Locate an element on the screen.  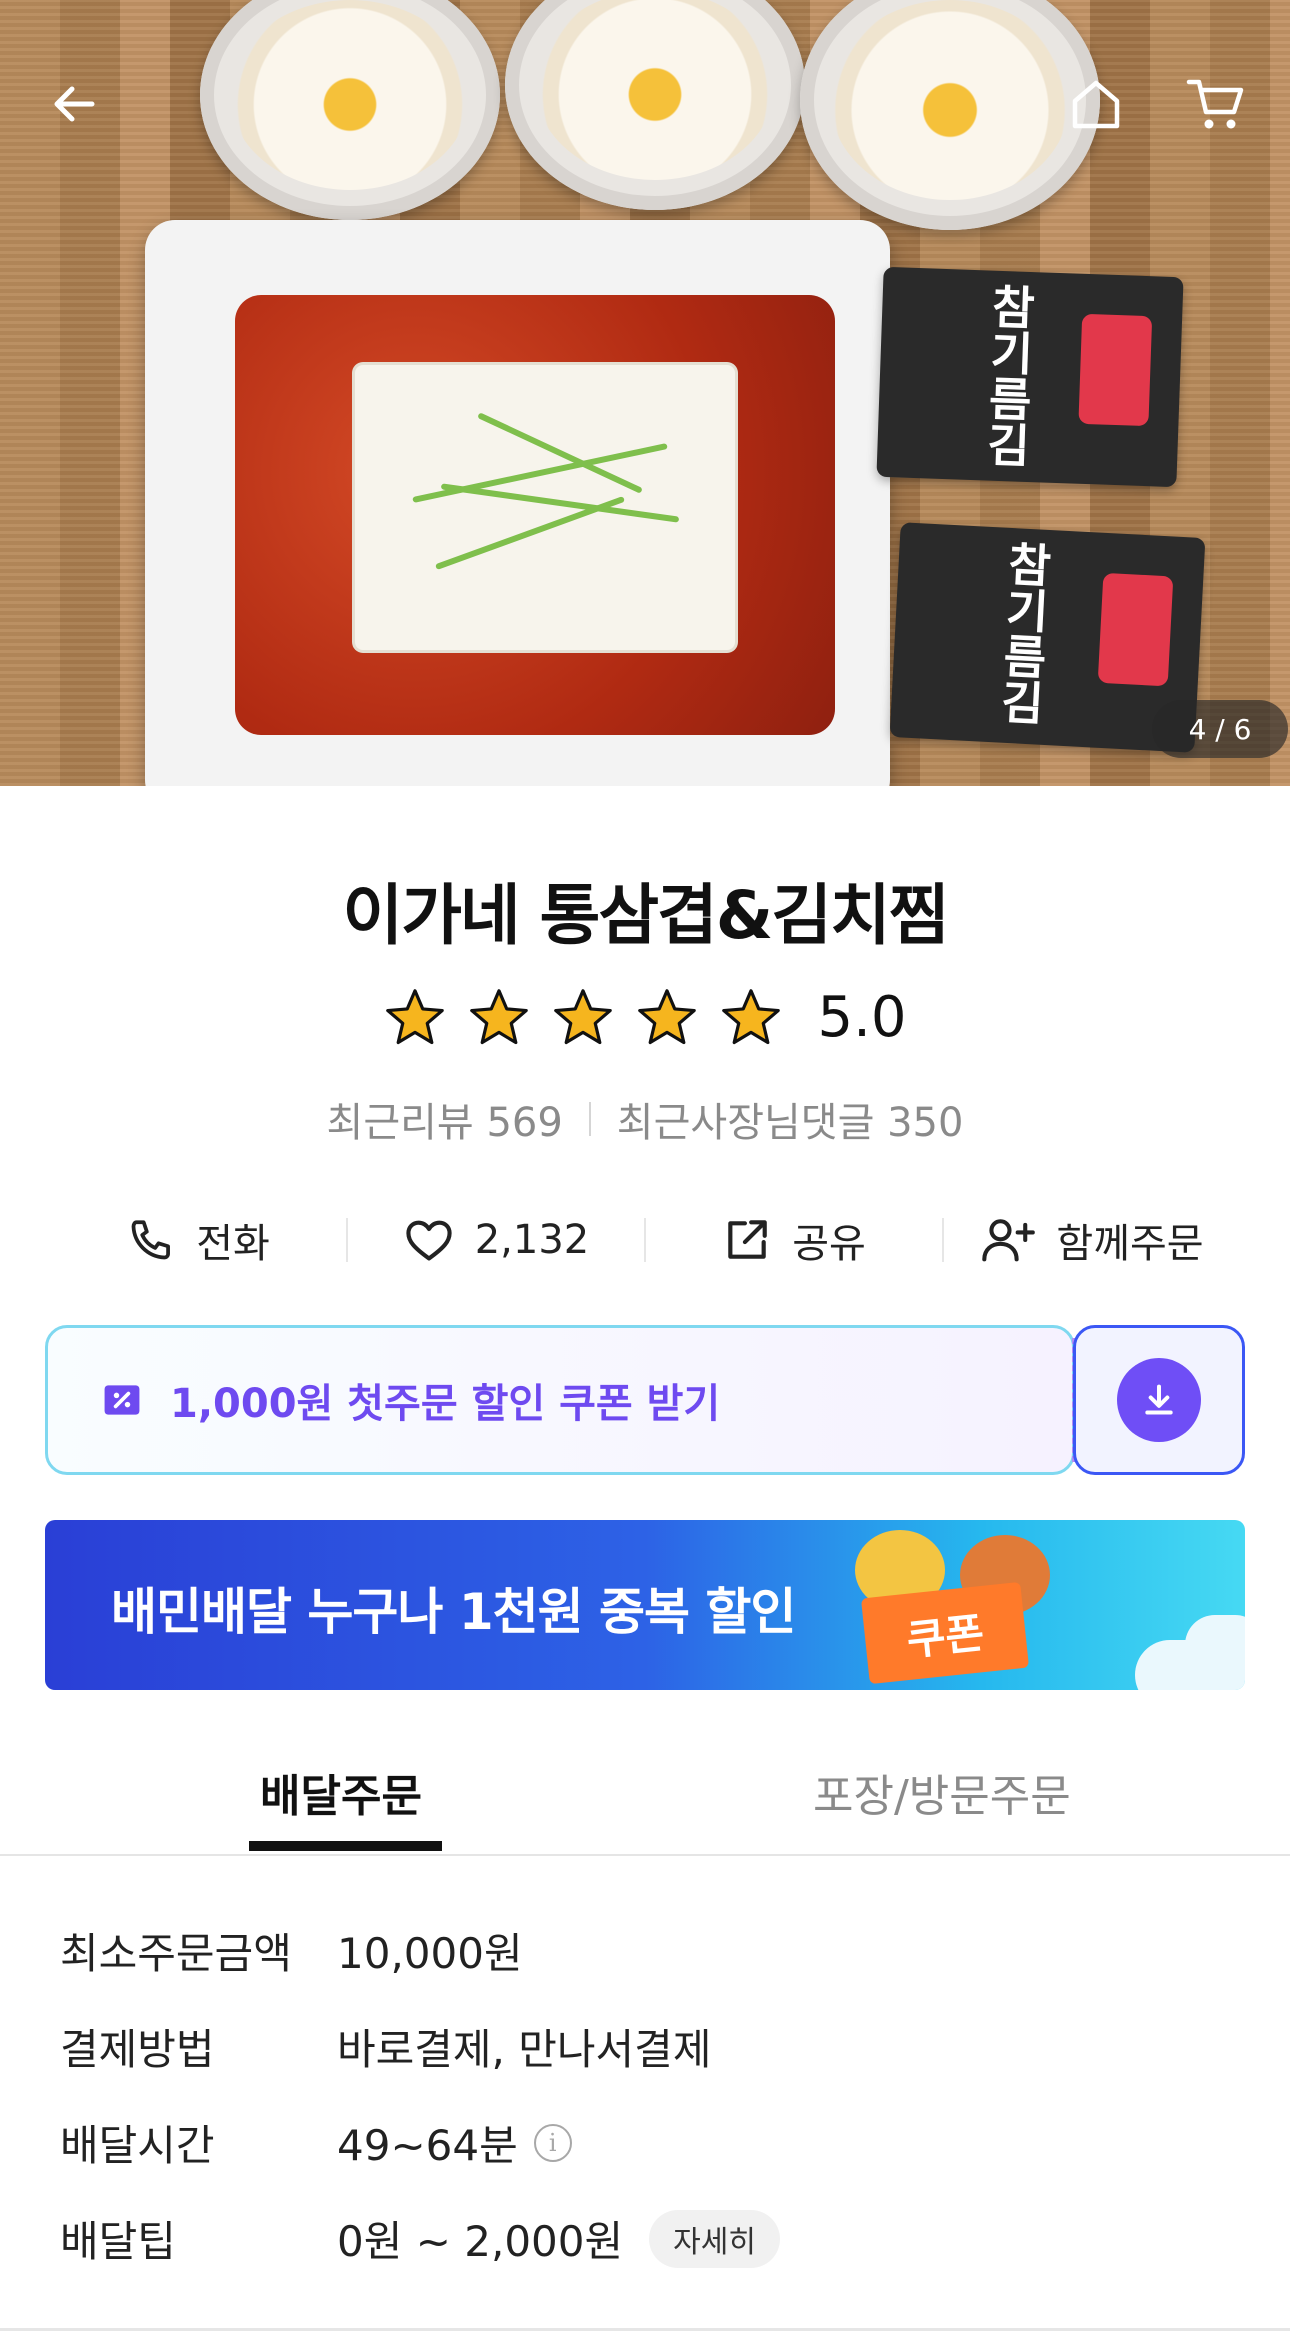
rating-row: 5.0 is located at coordinates (645, 1017).